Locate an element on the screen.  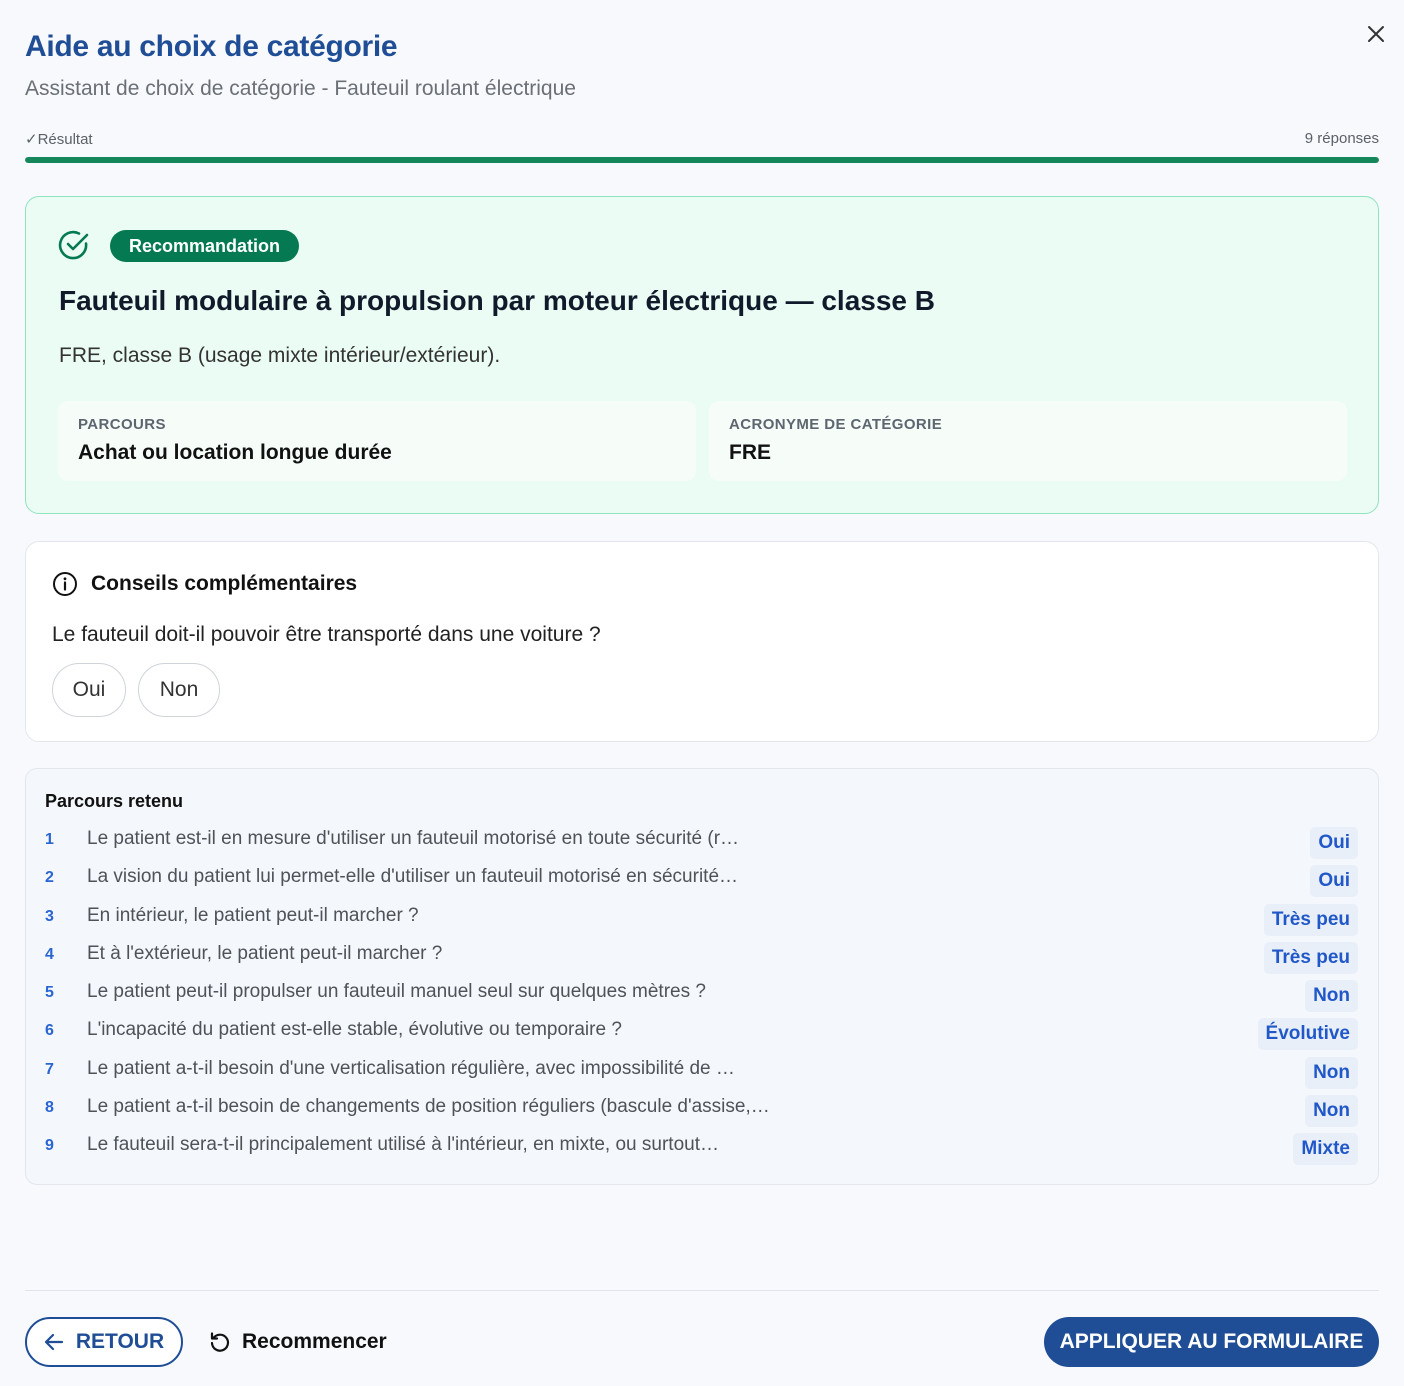
restart-icon is located at coordinates (220, 1342).